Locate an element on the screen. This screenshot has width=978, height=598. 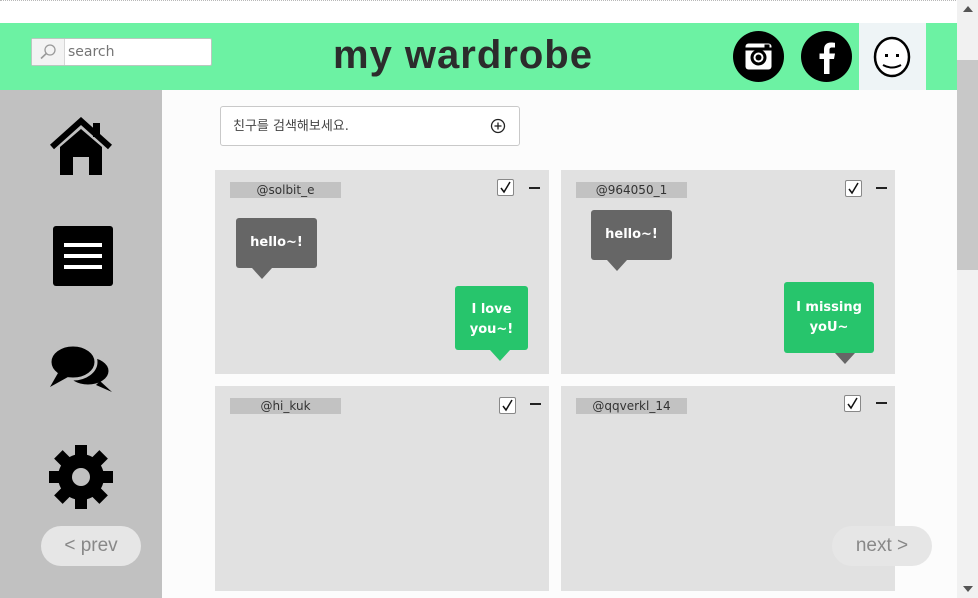
menu-icon is located at coordinates (83, 258).